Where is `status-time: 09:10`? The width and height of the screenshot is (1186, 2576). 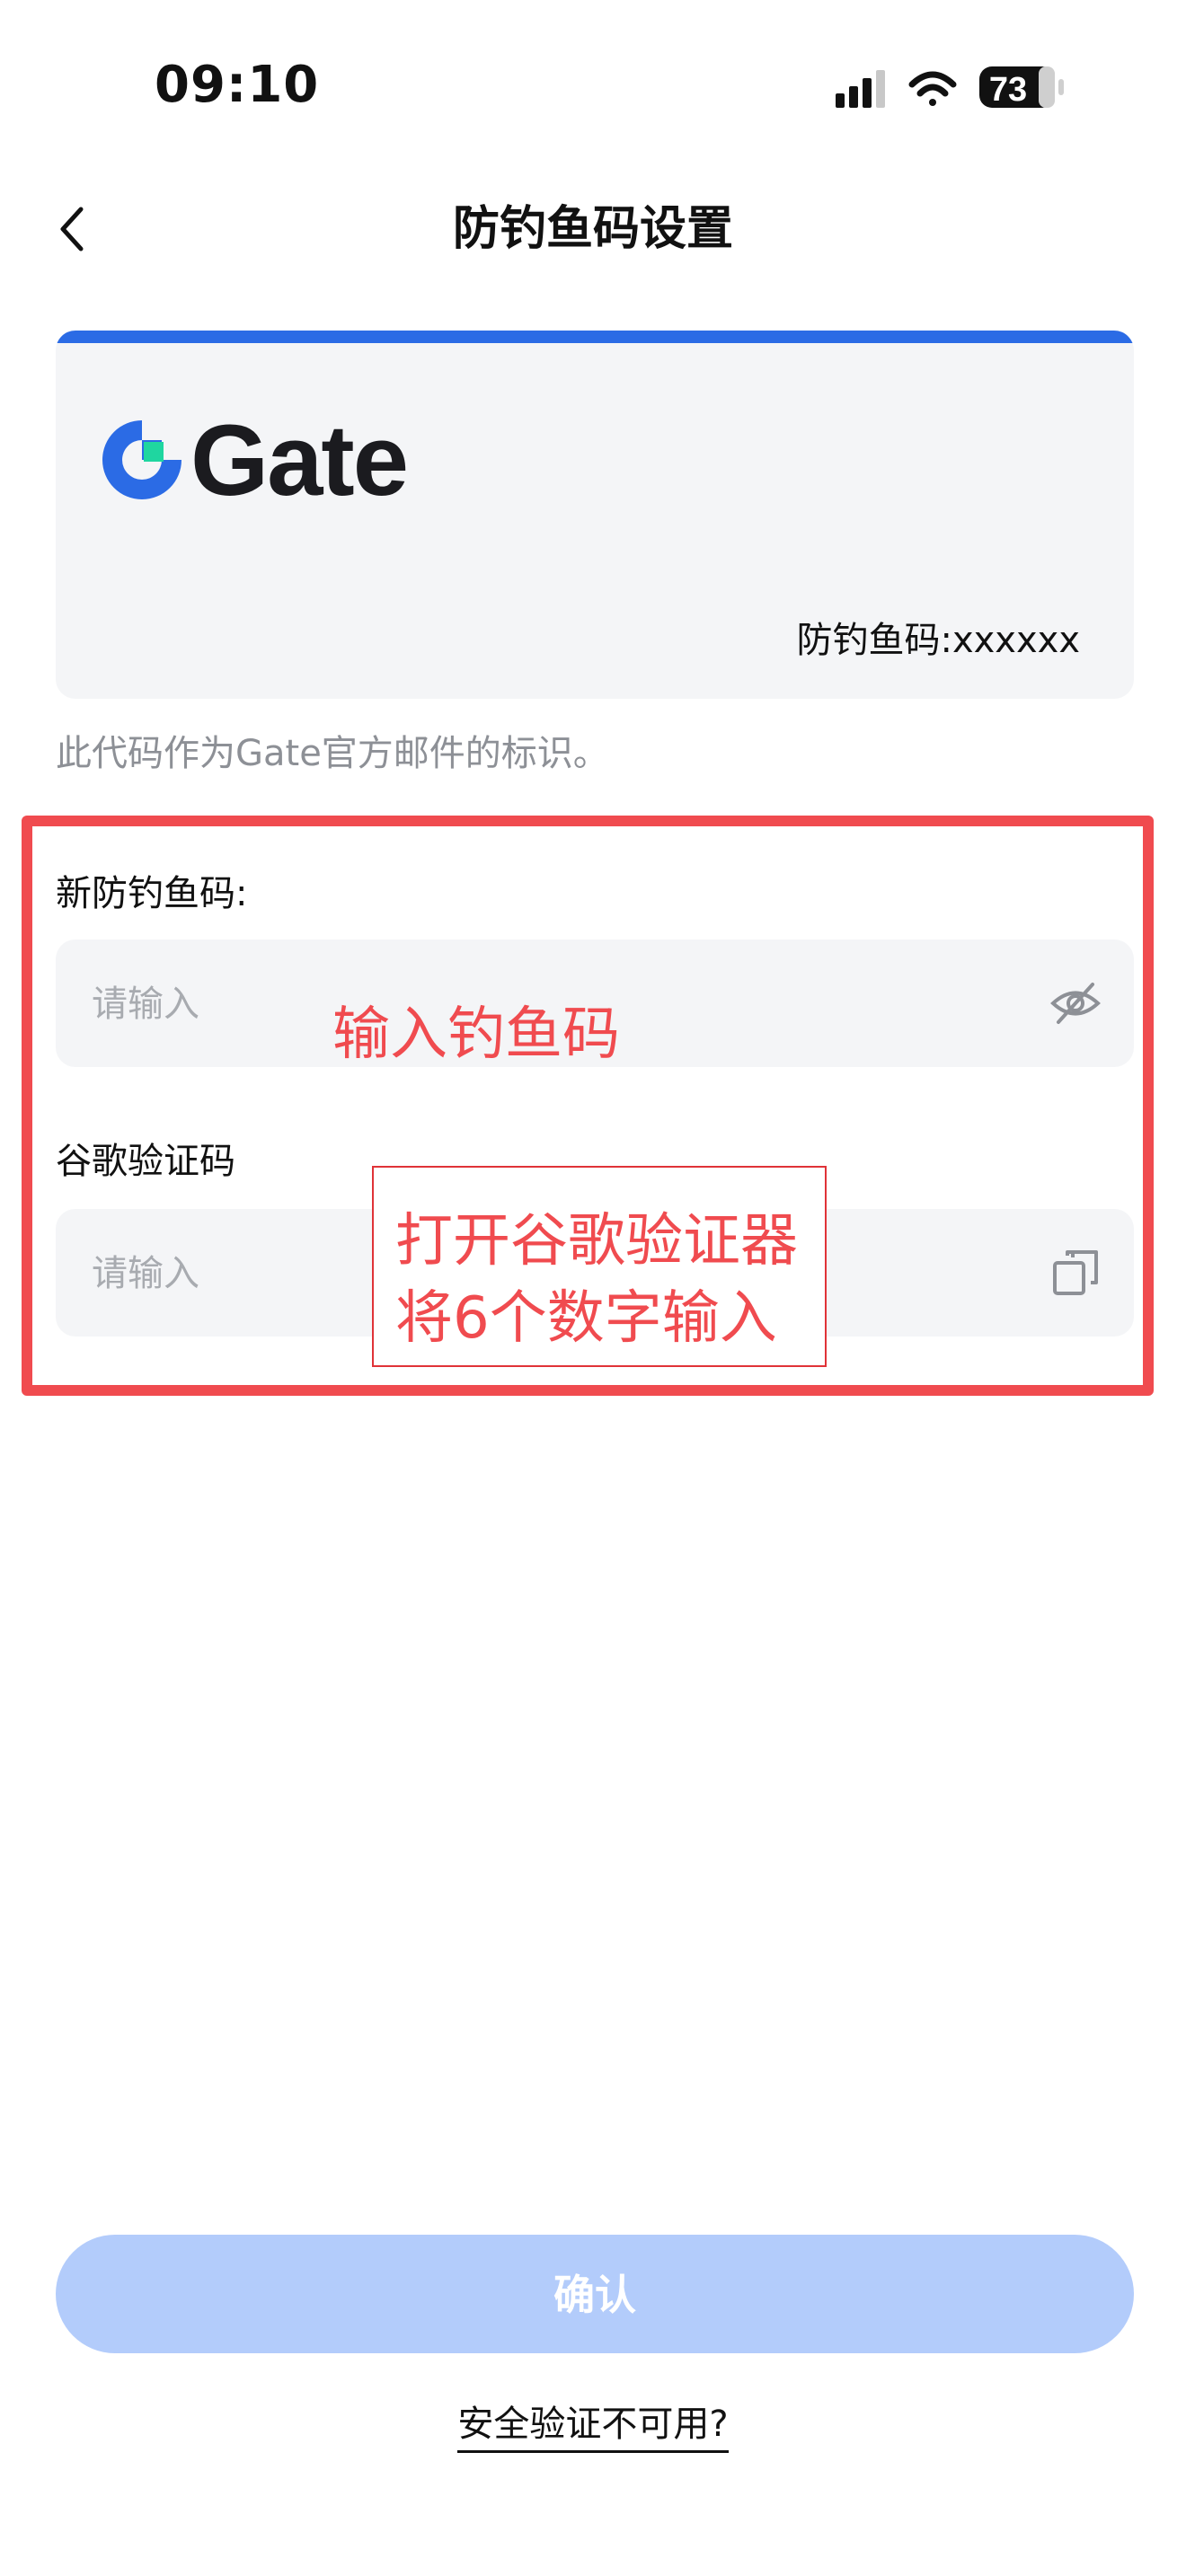
status-time: 09:10 is located at coordinates (237, 85).